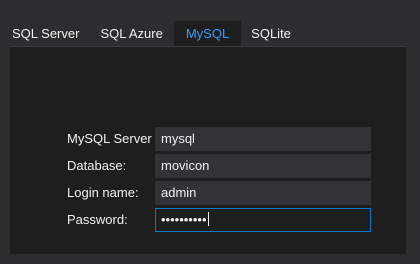  I want to click on tab-strip: SQL Server SQL Azure MySQL SQLite, so click(162, 33).